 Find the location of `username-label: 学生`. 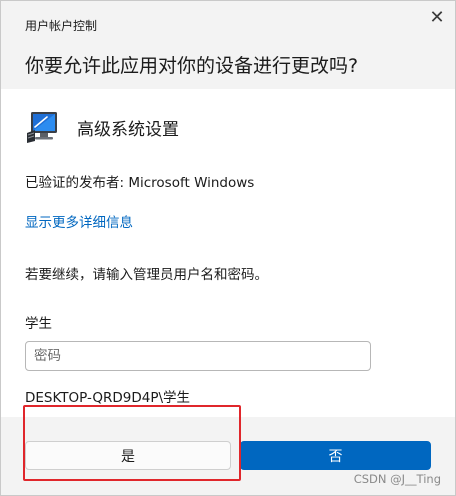

username-label: 学生 is located at coordinates (38, 324).